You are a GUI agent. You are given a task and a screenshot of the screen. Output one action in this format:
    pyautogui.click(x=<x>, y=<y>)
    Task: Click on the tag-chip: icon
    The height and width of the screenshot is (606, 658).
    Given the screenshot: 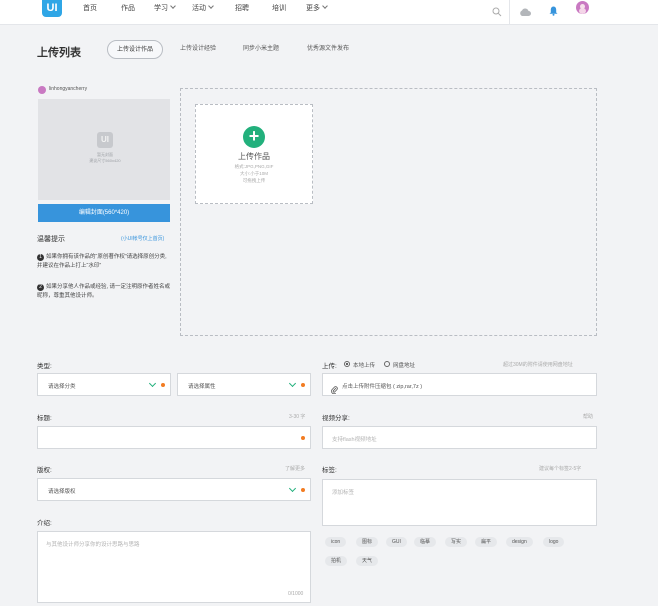 What is the action you would take?
    pyautogui.click(x=336, y=542)
    